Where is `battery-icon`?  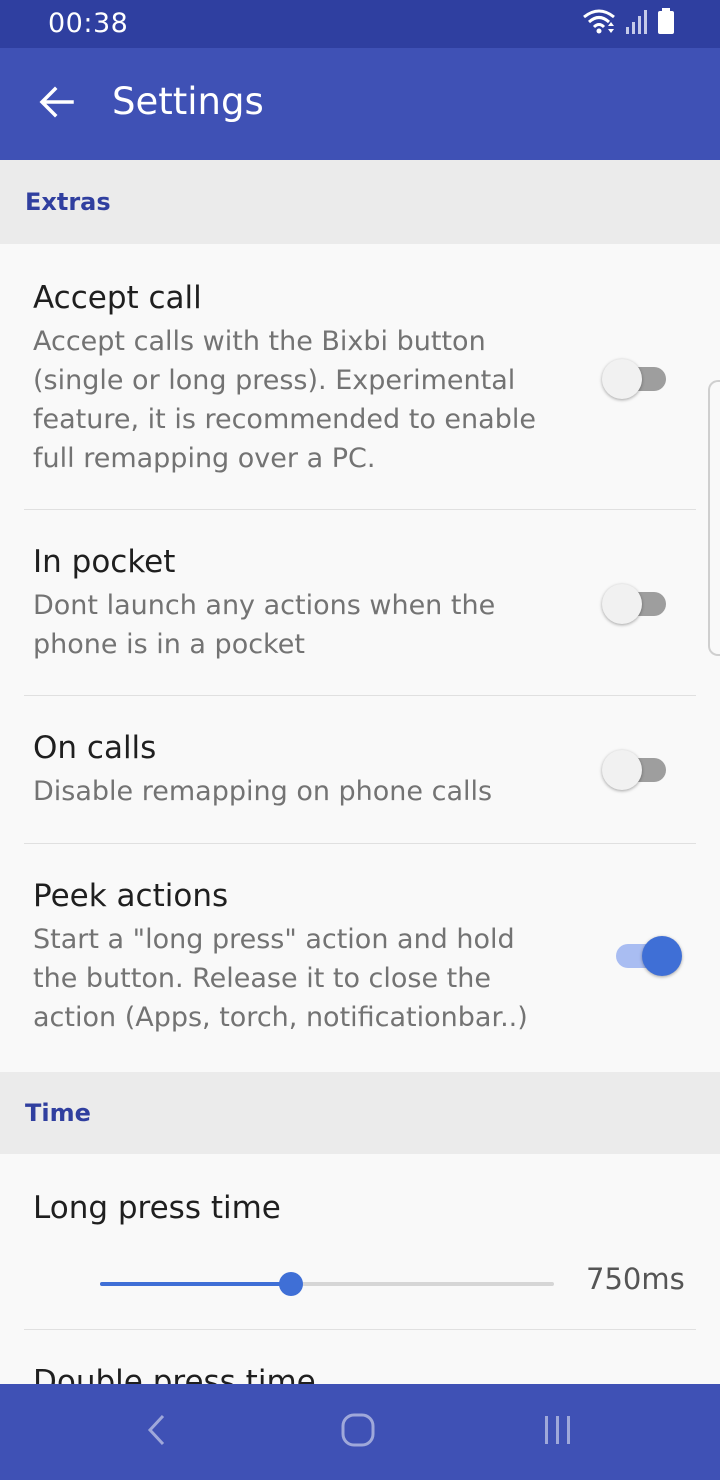 battery-icon is located at coordinates (666, 23).